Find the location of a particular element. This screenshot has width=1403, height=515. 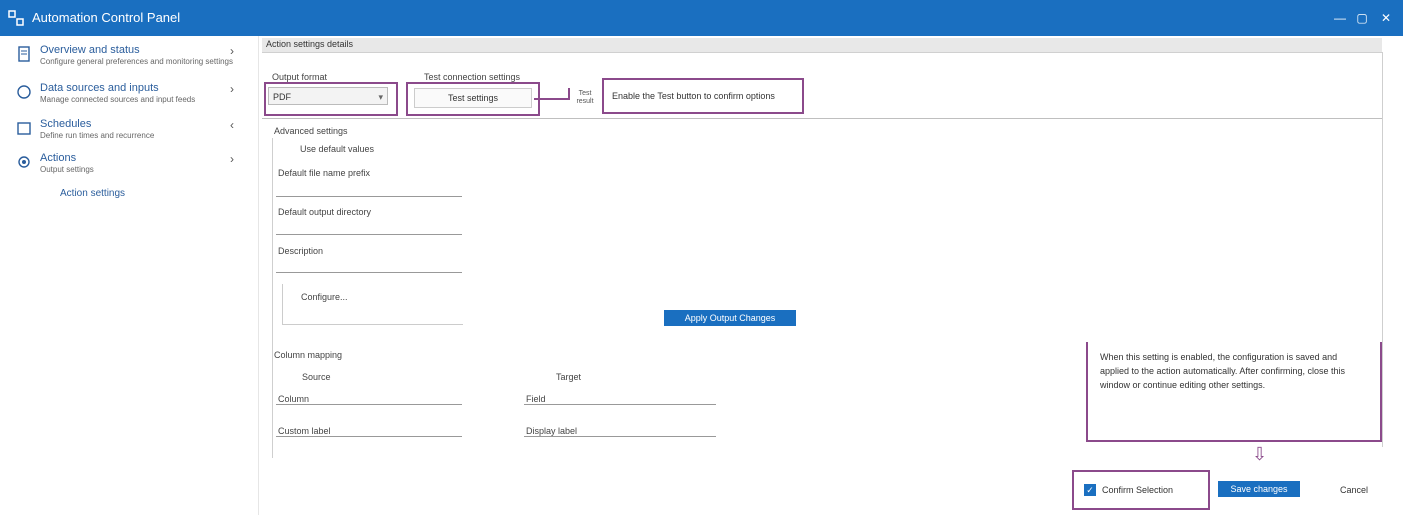

sidebar-item-subtitle: Output settings is located at coordinates (67, 169).